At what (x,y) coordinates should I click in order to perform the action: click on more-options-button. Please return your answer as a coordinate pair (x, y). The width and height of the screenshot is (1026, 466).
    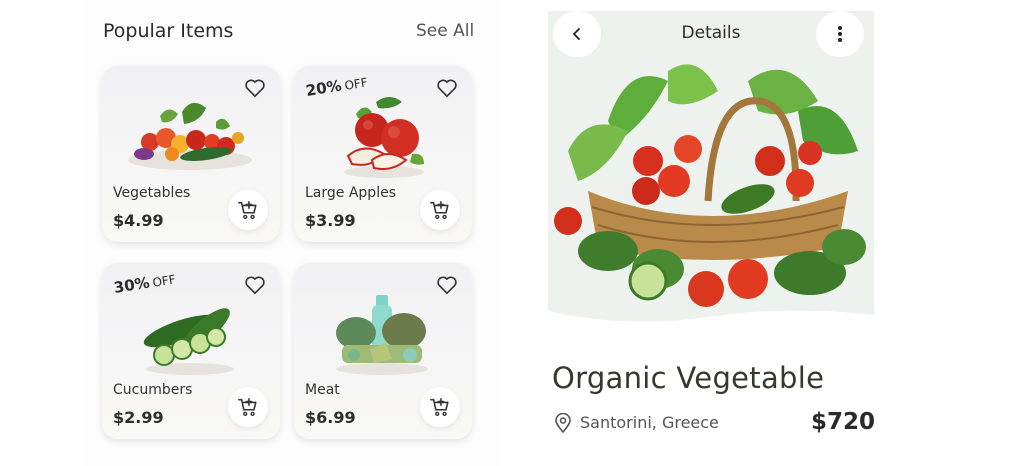
    Looking at the image, I should click on (840, 34).